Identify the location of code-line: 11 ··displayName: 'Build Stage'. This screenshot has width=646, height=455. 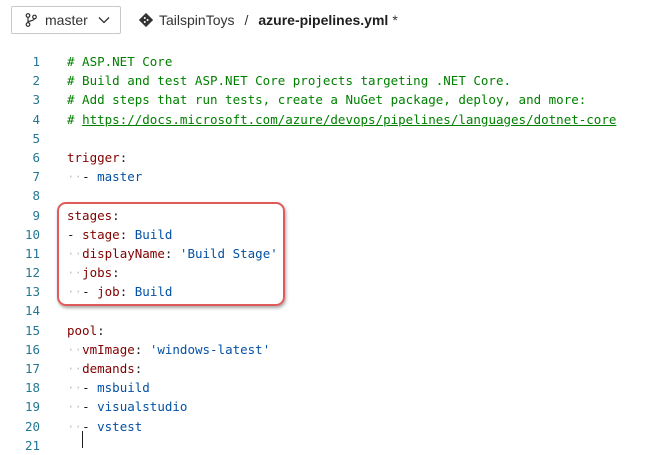
(323, 253).